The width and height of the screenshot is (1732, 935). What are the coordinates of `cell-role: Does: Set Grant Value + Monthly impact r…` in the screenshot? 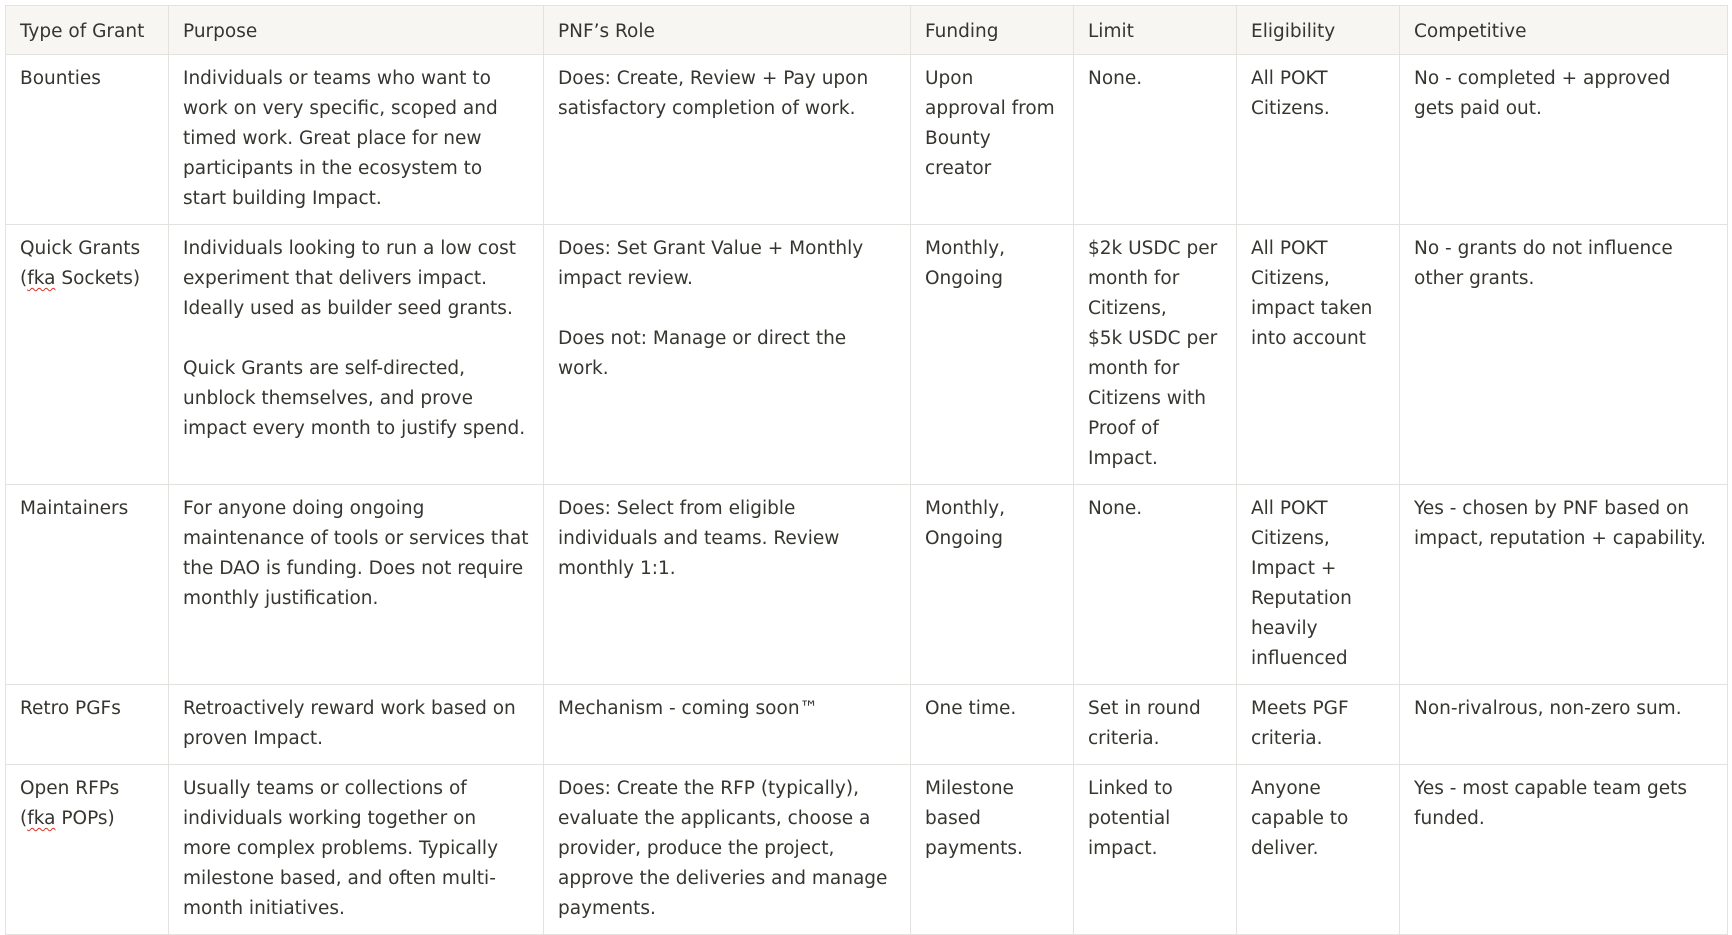 It's located at (727, 354).